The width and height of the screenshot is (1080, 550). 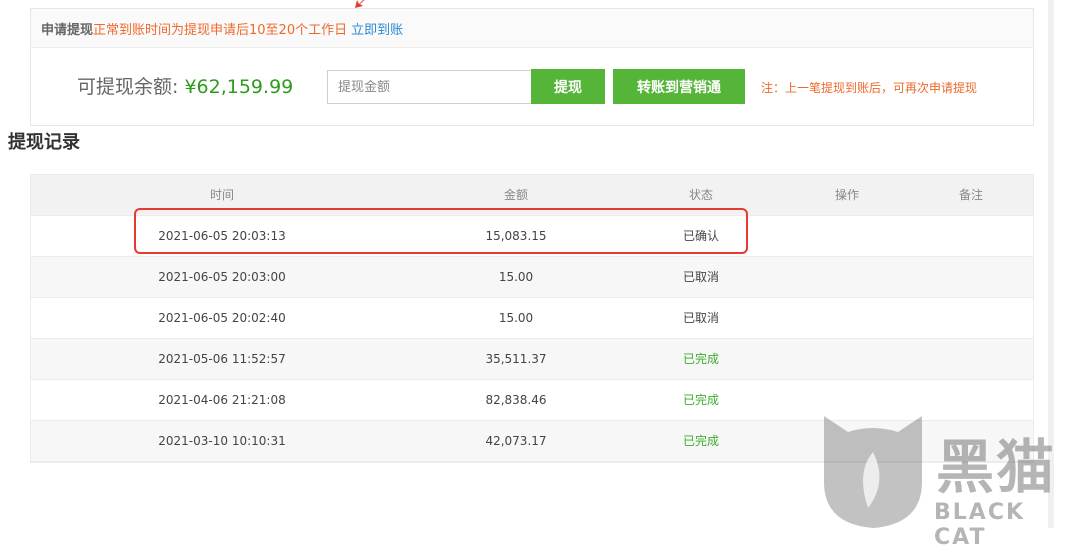 I want to click on cell-time: 2021-05-06 11:52:57, so click(x=222, y=359).